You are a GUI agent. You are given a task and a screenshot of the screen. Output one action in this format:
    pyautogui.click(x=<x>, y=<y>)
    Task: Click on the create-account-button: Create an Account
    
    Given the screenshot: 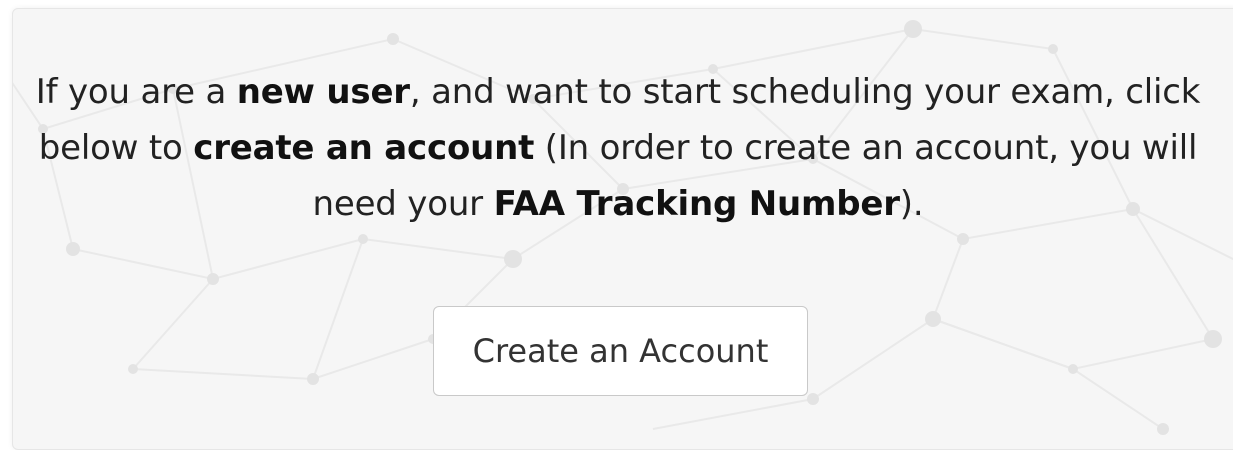 What is the action you would take?
    pyautogui.click(x=620, y=351)
    